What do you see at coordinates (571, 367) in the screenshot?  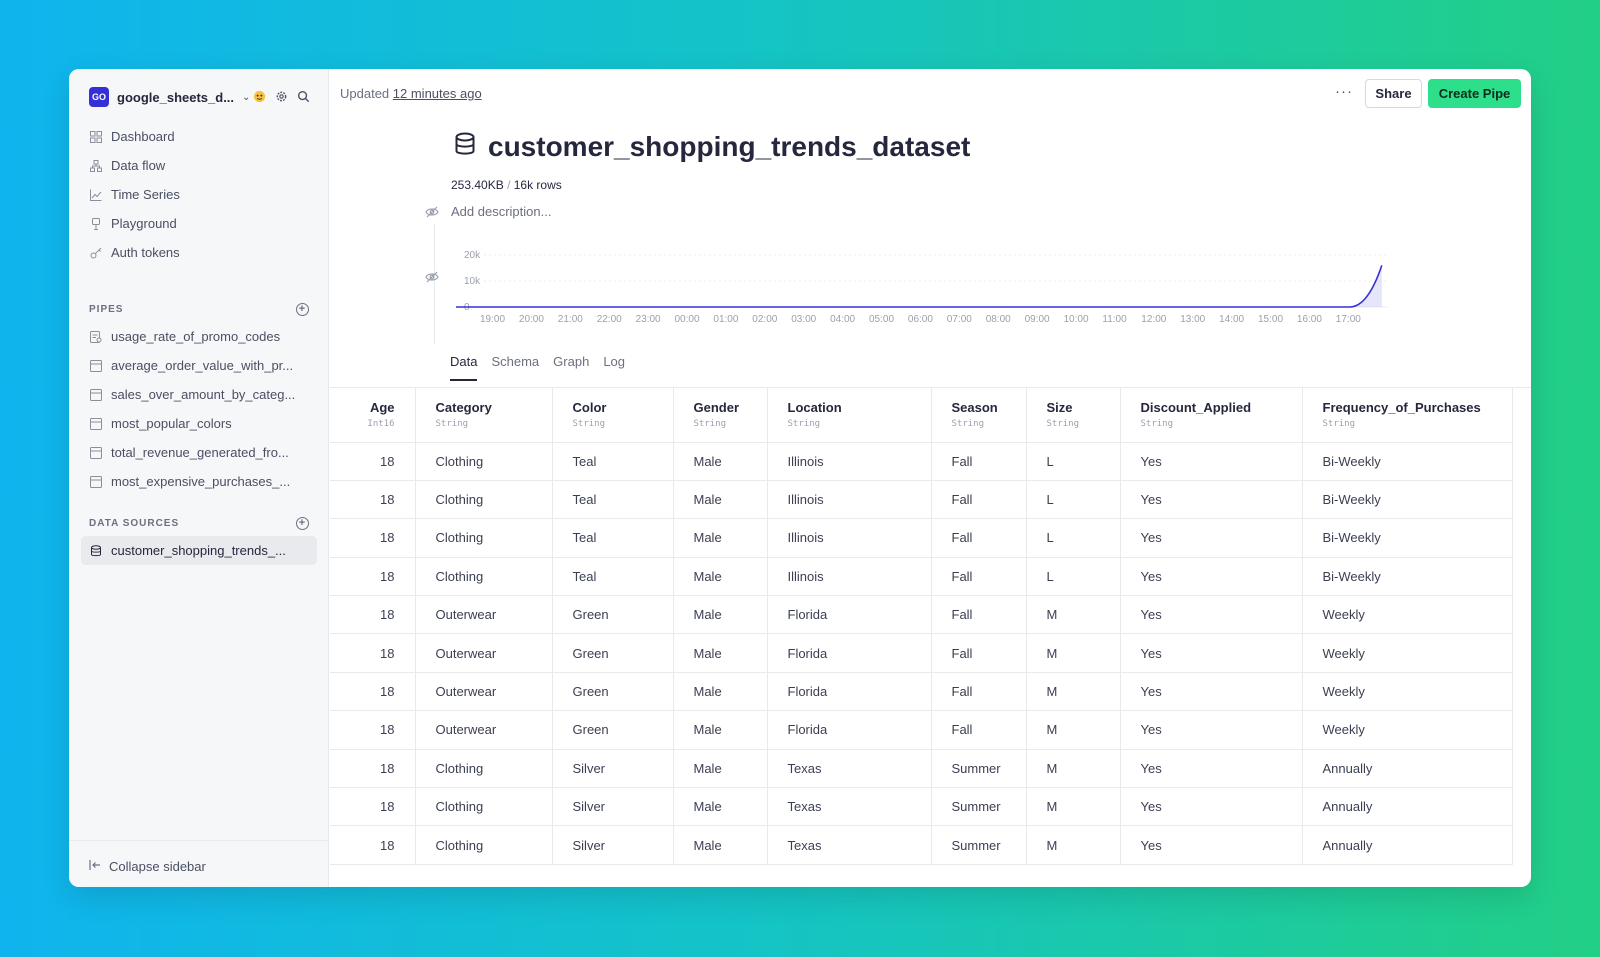 I see `tab-graph: Graph` at bounding box center [571, 367].